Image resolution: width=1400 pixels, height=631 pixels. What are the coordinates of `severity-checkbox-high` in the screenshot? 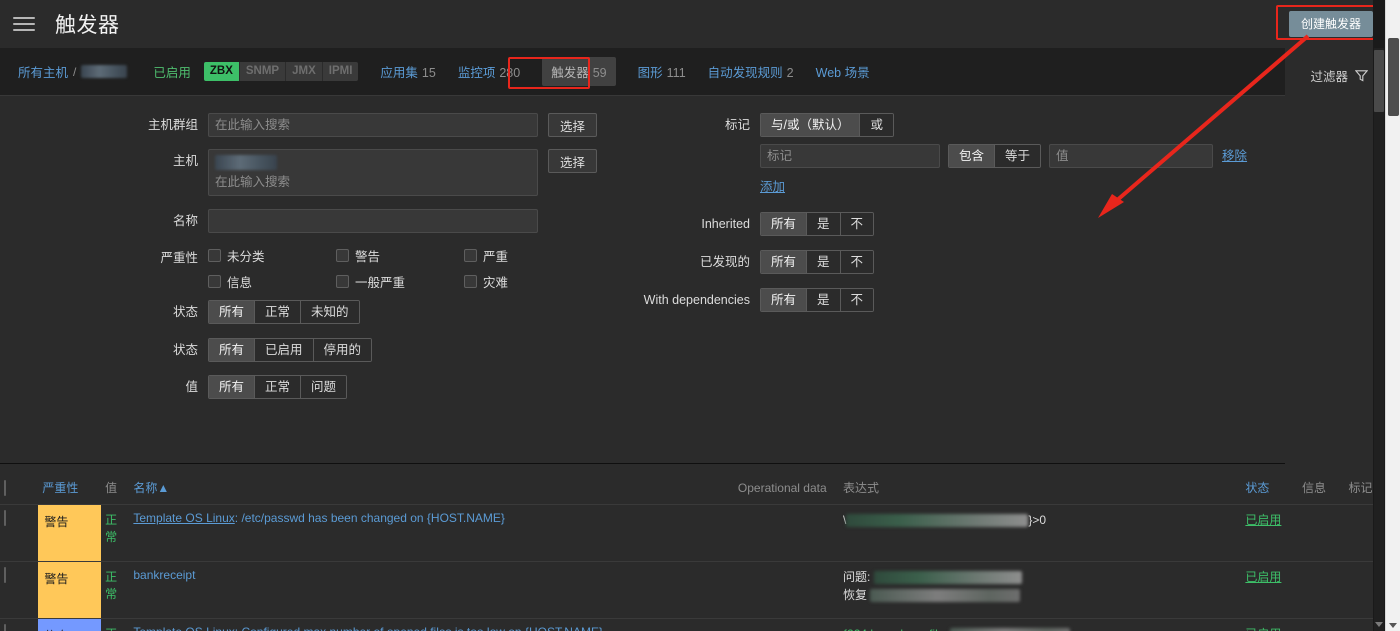 It's located at (470, 255).